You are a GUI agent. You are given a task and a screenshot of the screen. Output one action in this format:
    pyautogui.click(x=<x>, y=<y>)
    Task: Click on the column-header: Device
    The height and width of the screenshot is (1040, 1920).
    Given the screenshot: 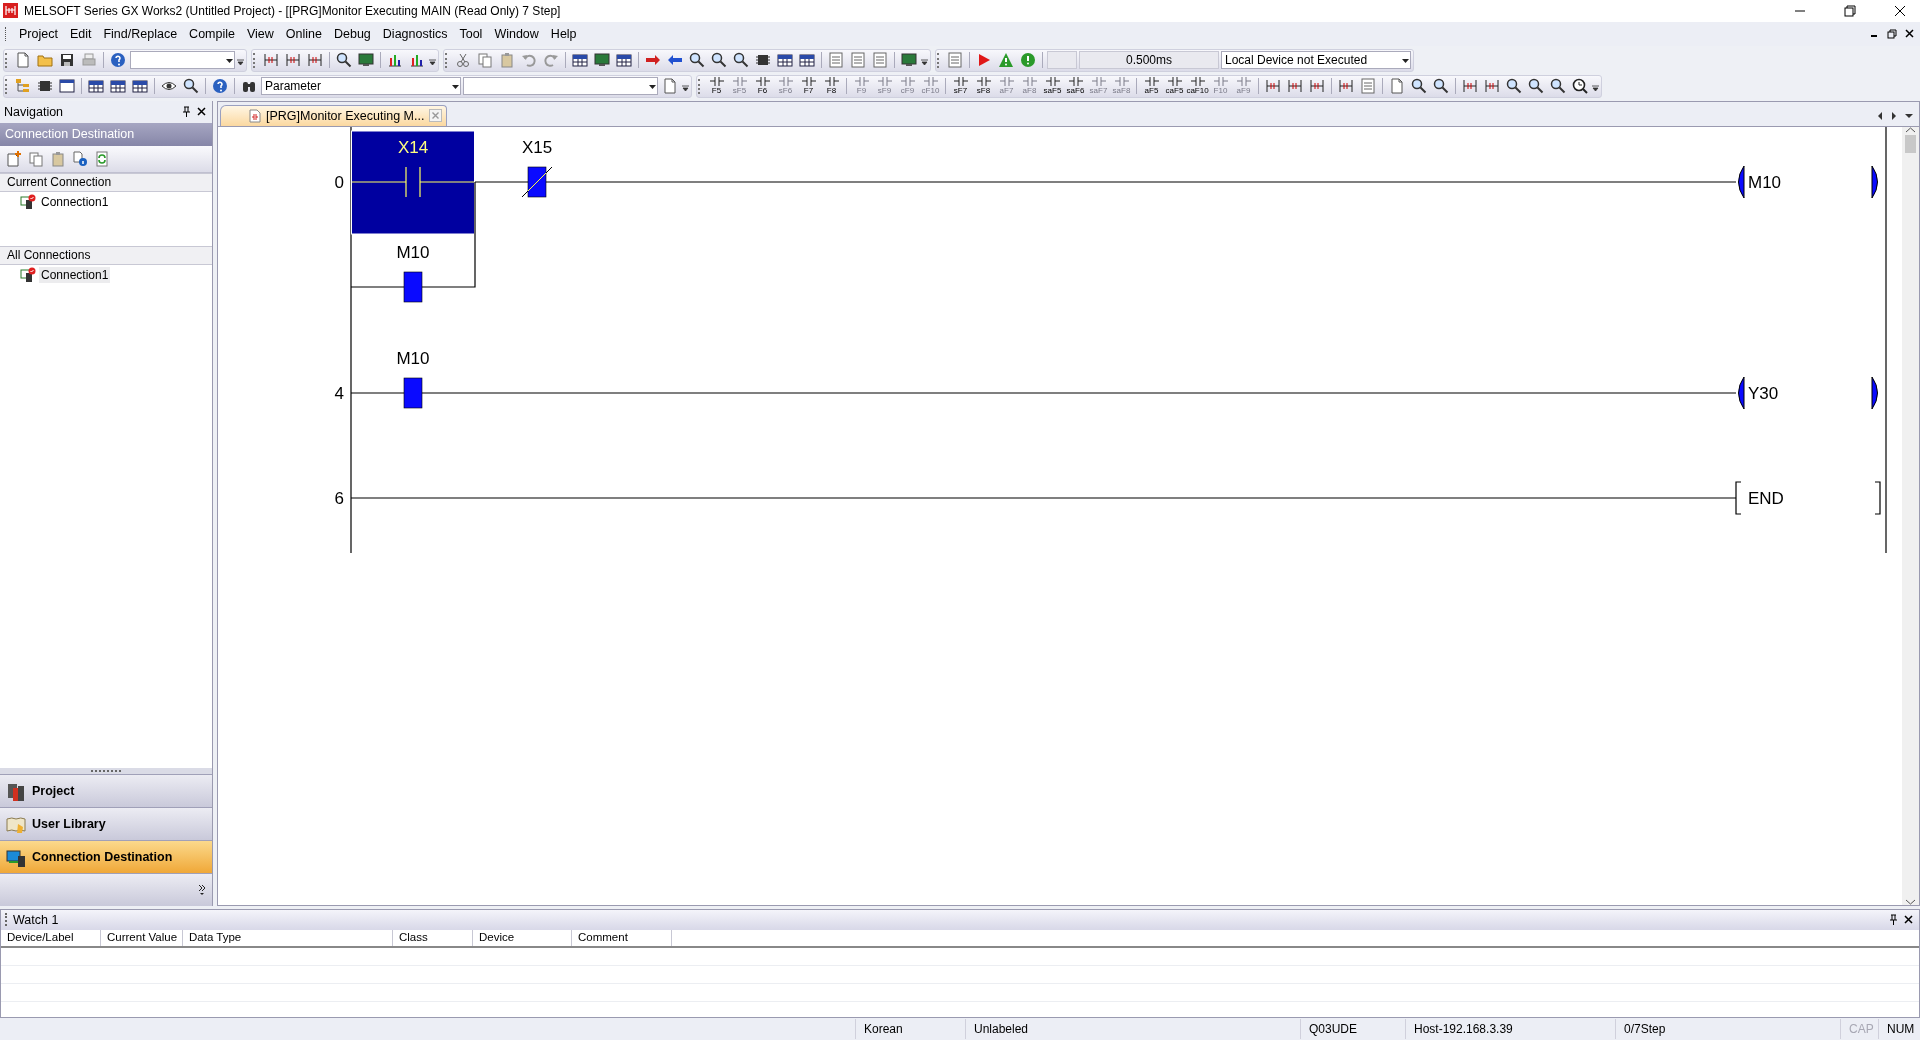 What is the action you would take?
    pyautogui.click(x=522, y=937)
    